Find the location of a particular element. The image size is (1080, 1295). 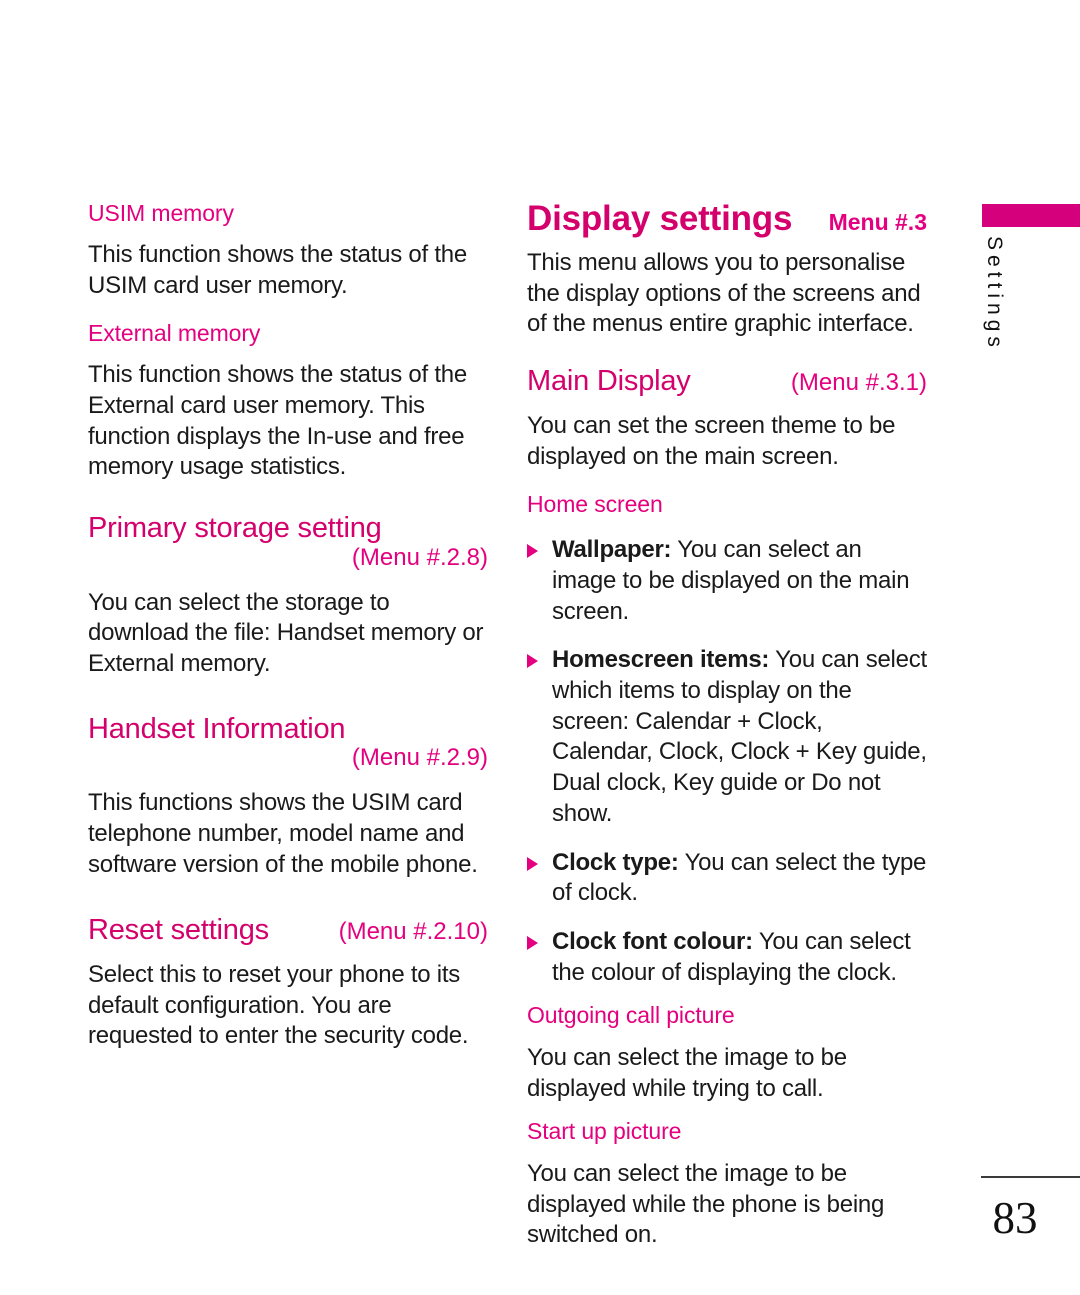

heading-row-main-display: Main Display (Menu #.3.1) is located at coordinates (727, 380).